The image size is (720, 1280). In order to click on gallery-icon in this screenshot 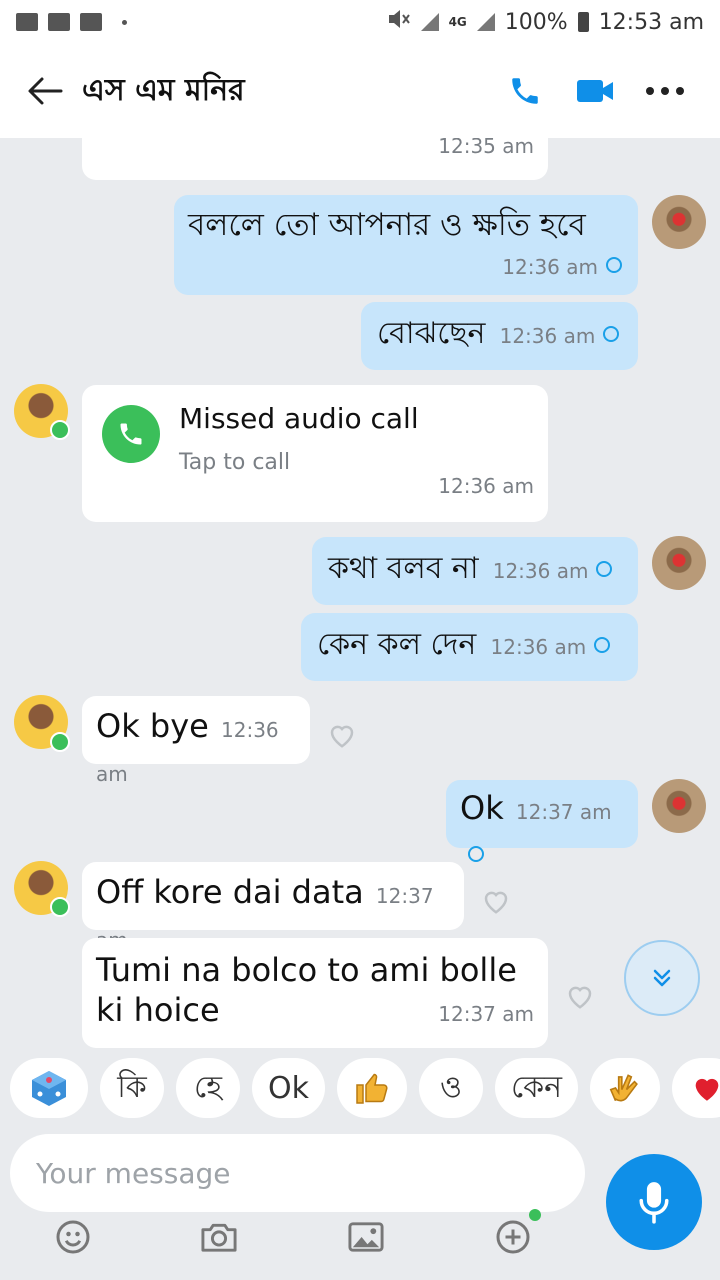, I will do `click(27, 22)`.